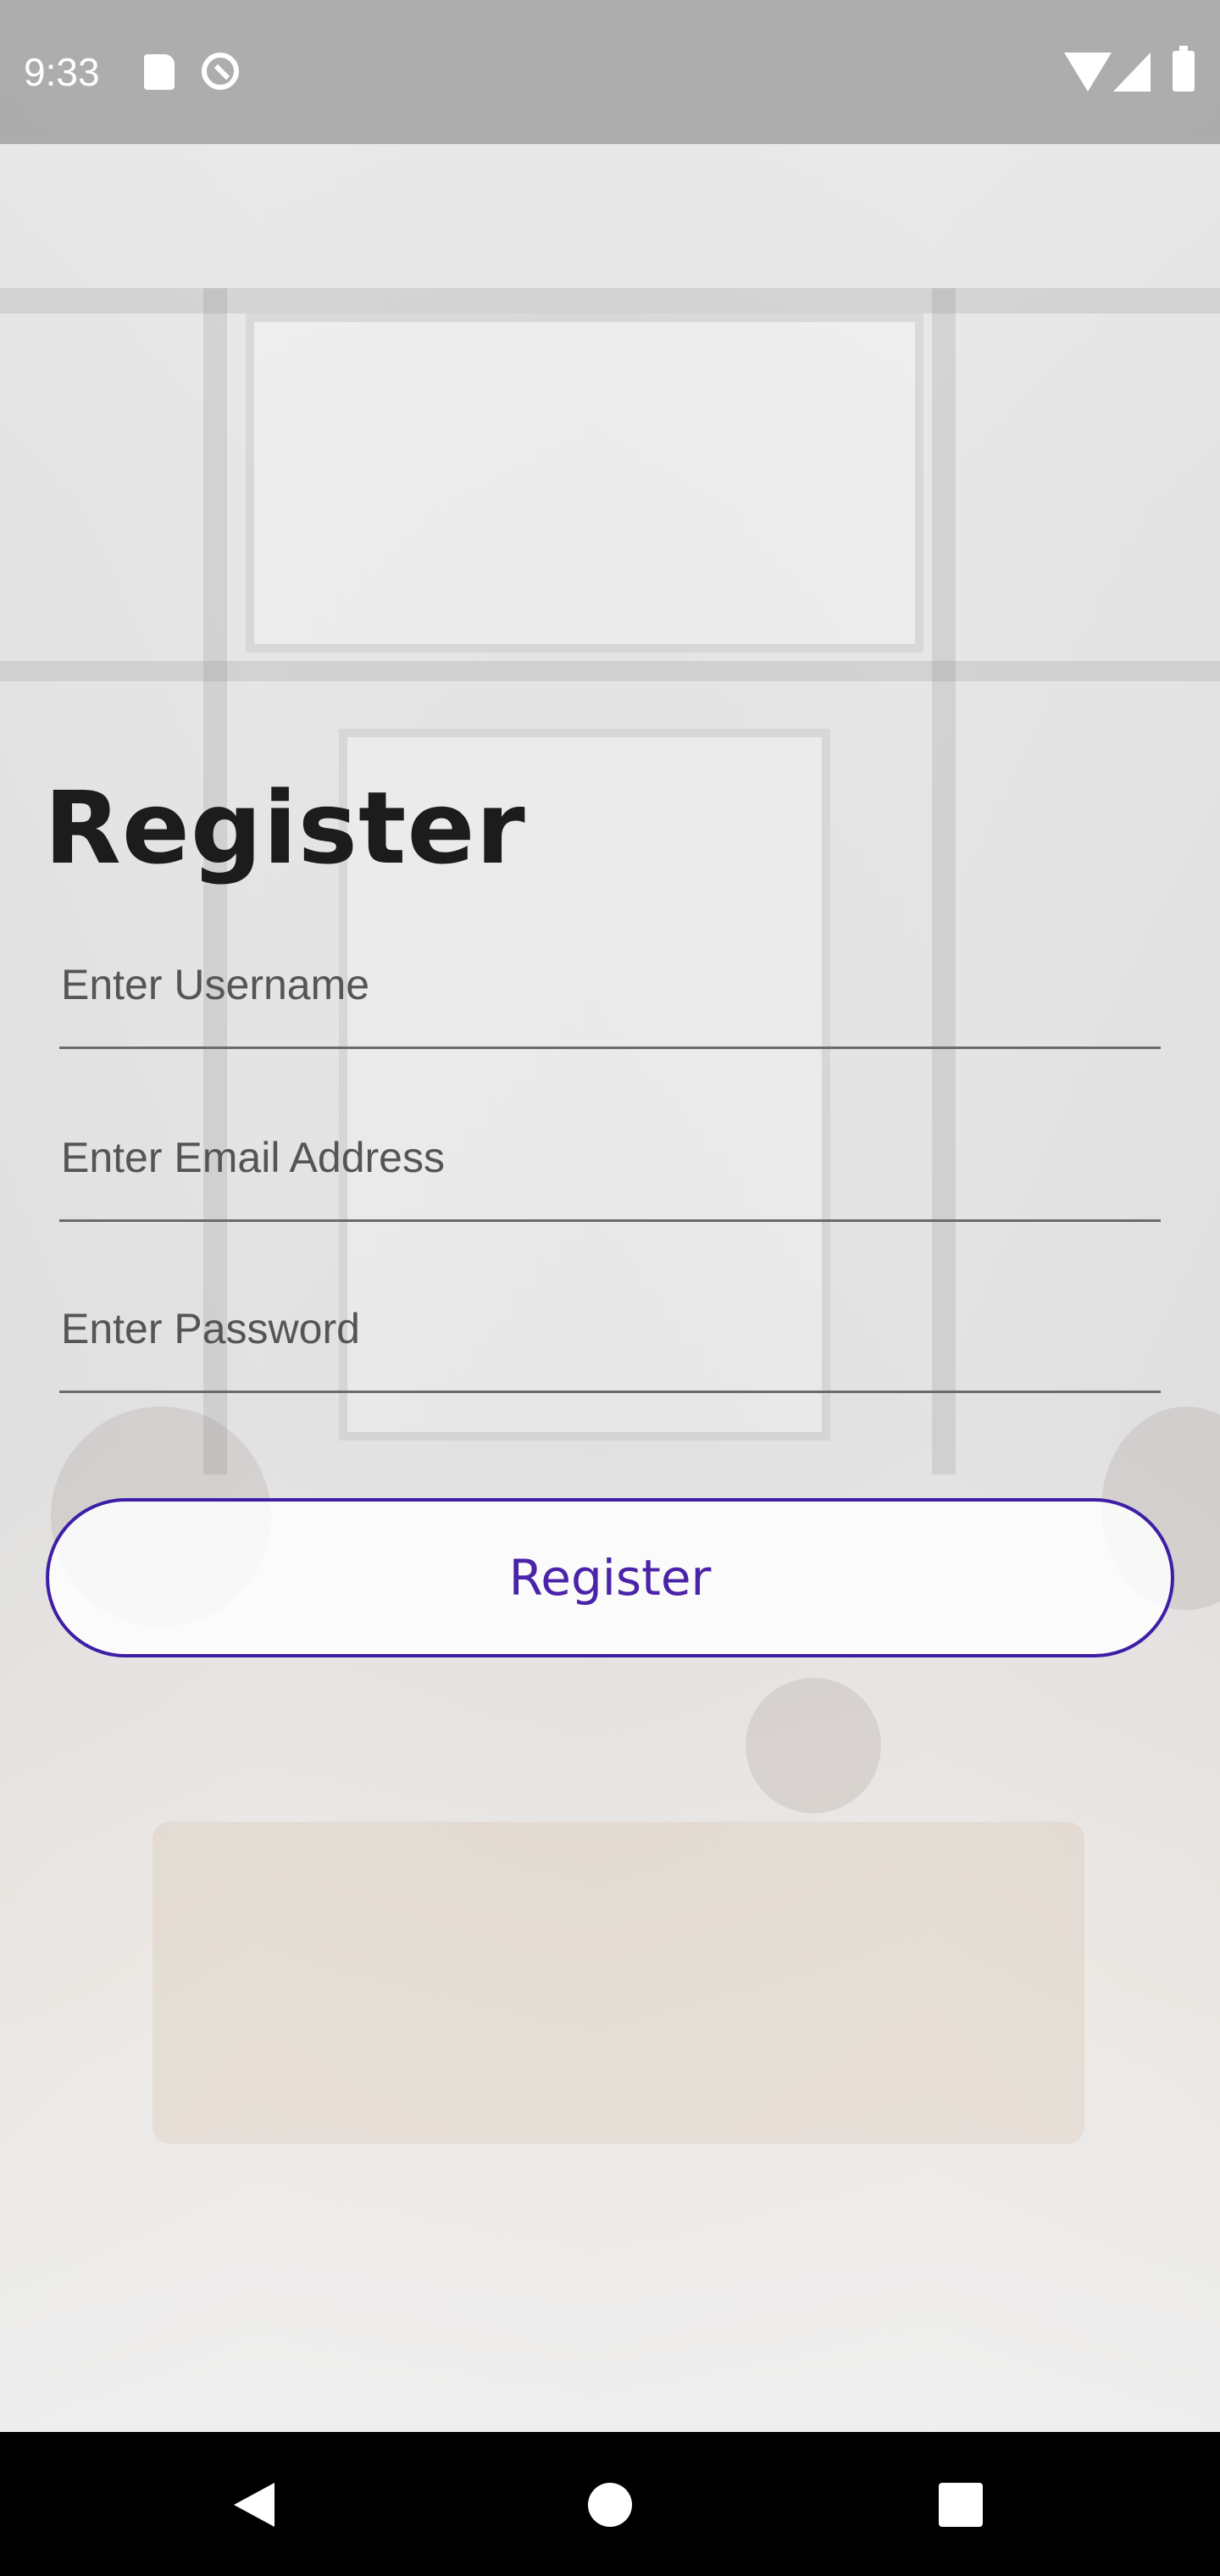 This screenshot has height=2576, width=1220. Describe the element at coordinates (1088, 72) in the screenshot. I see `wifi-icon` at that location.